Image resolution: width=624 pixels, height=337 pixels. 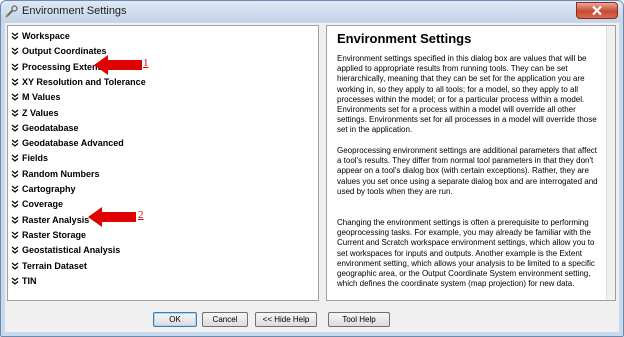 I want to click on tree-item-label: TIN, so click(x=29, y=280).